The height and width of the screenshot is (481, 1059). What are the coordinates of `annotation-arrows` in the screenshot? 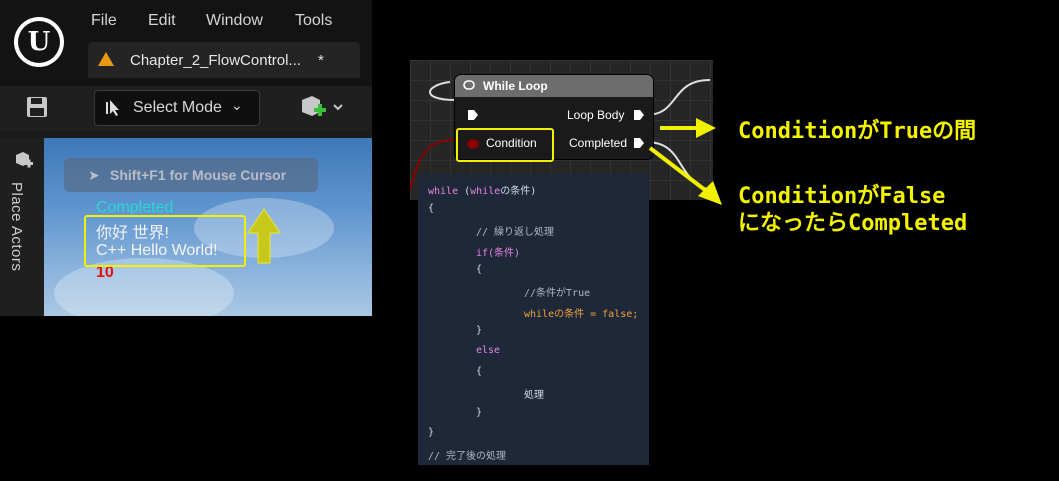 It's located at (685, 161).